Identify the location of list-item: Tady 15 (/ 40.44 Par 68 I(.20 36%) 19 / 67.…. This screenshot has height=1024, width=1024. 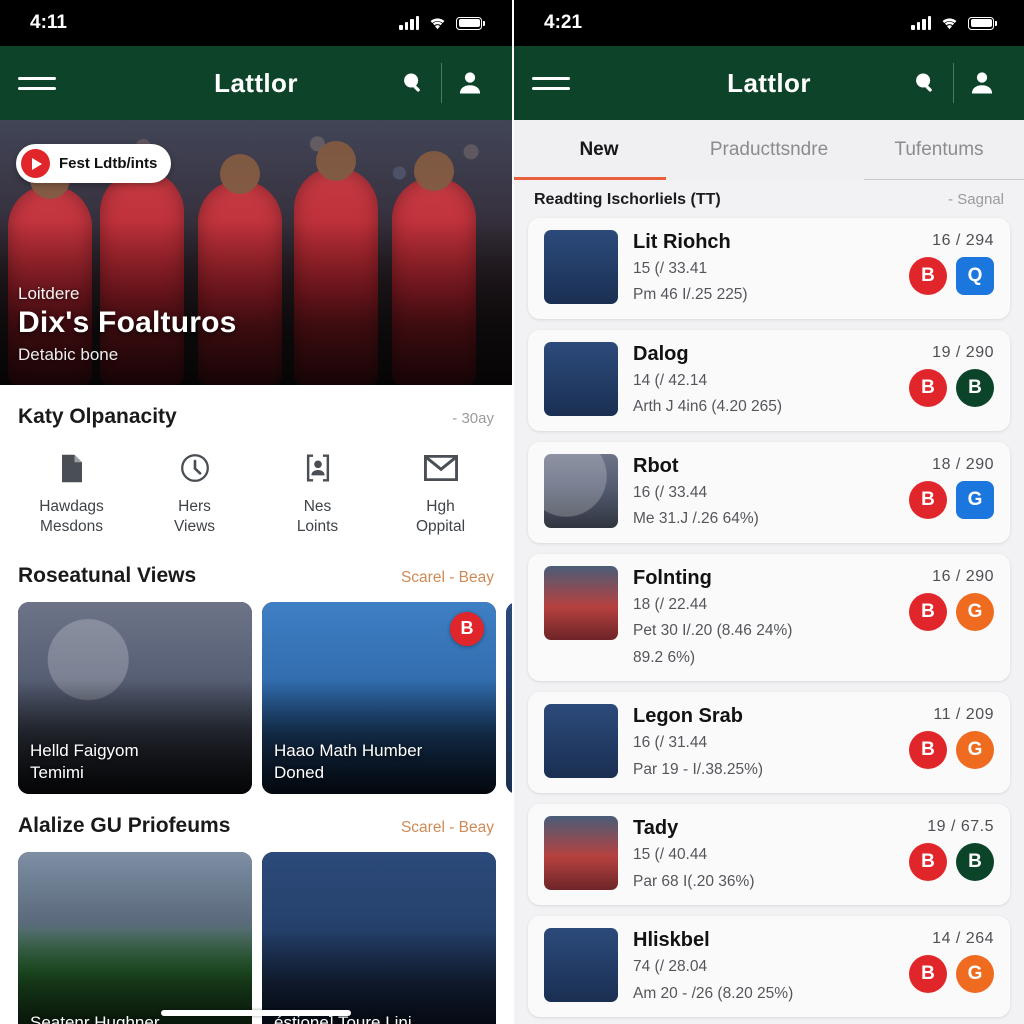
(769, 855).